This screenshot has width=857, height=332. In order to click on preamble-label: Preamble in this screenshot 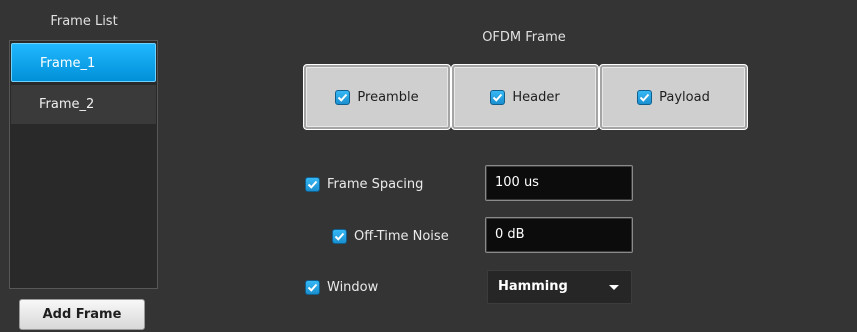, I will do `click(388, 97)`.